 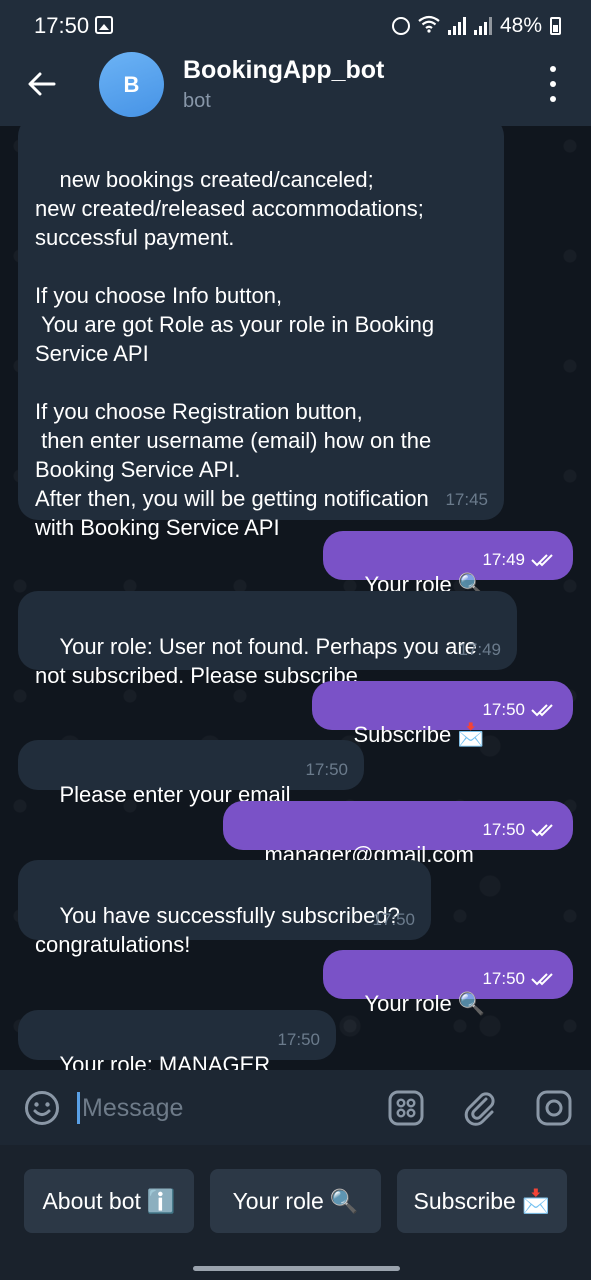 What do you see at coordinates (197, 101) in the screenshot?
I see `chat-subtitle: bot` at bounding box center [197, 101].